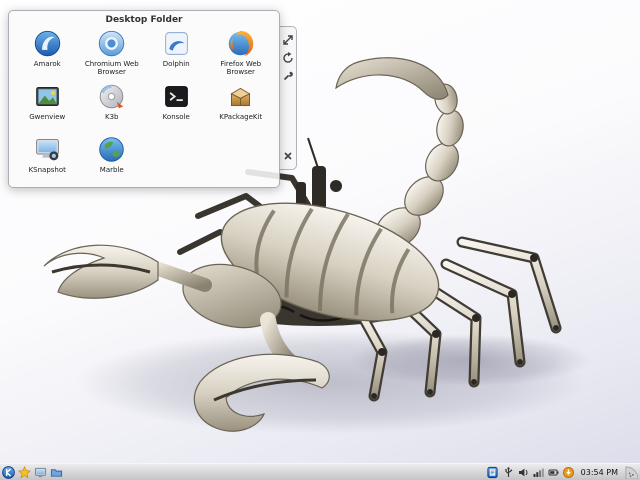  Describe the element at coordinates (111, 68) in the screenshot. I see `icon-label: Chromium Web Browser` at that location.